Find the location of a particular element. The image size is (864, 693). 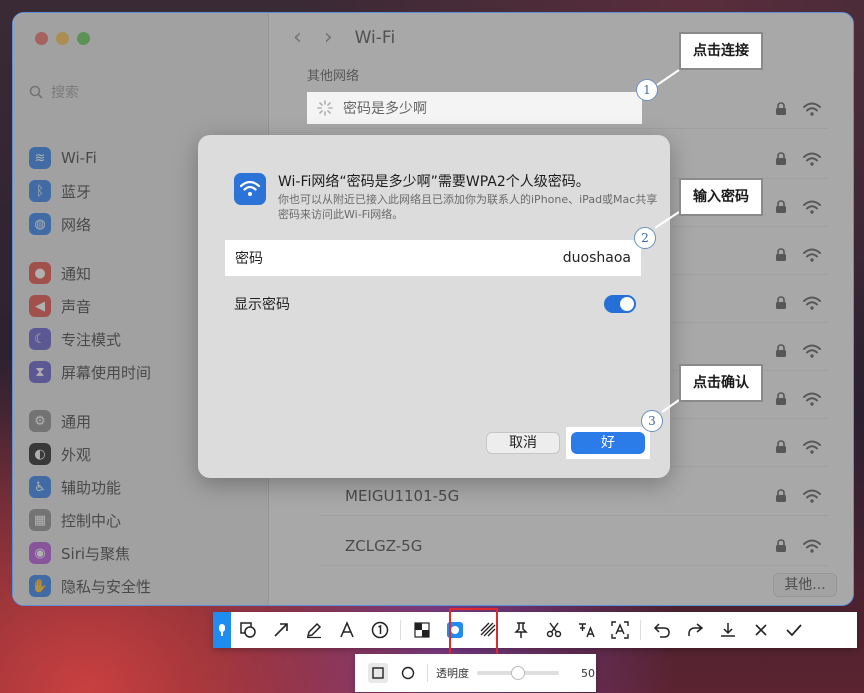

redo-icon is located at coordinates (695, 629).